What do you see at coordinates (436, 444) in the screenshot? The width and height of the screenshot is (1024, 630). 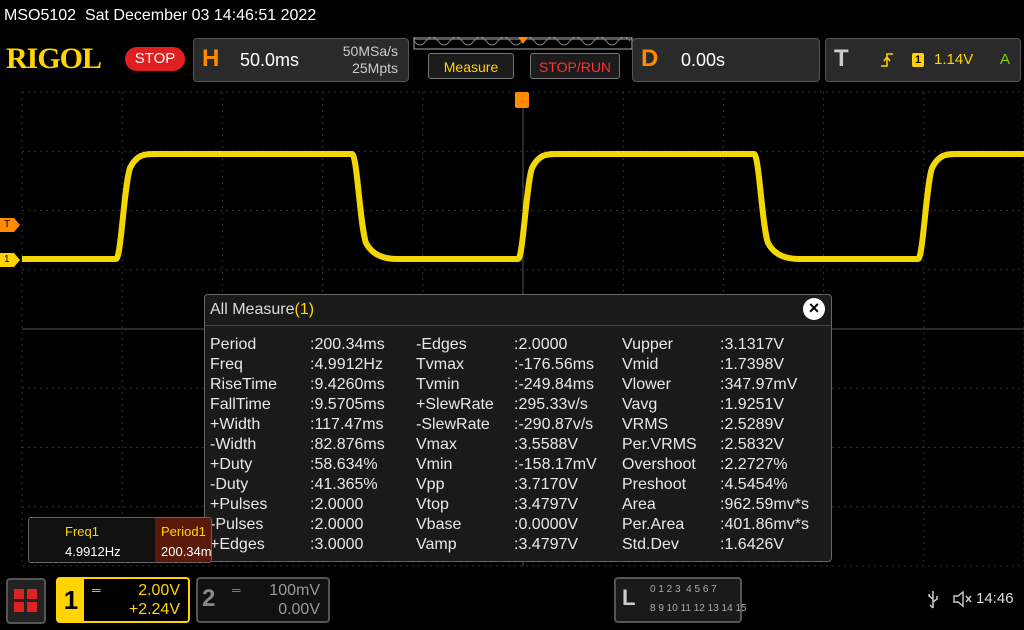 I see `measure-name: Vmax` at bounding box center [436, 444].